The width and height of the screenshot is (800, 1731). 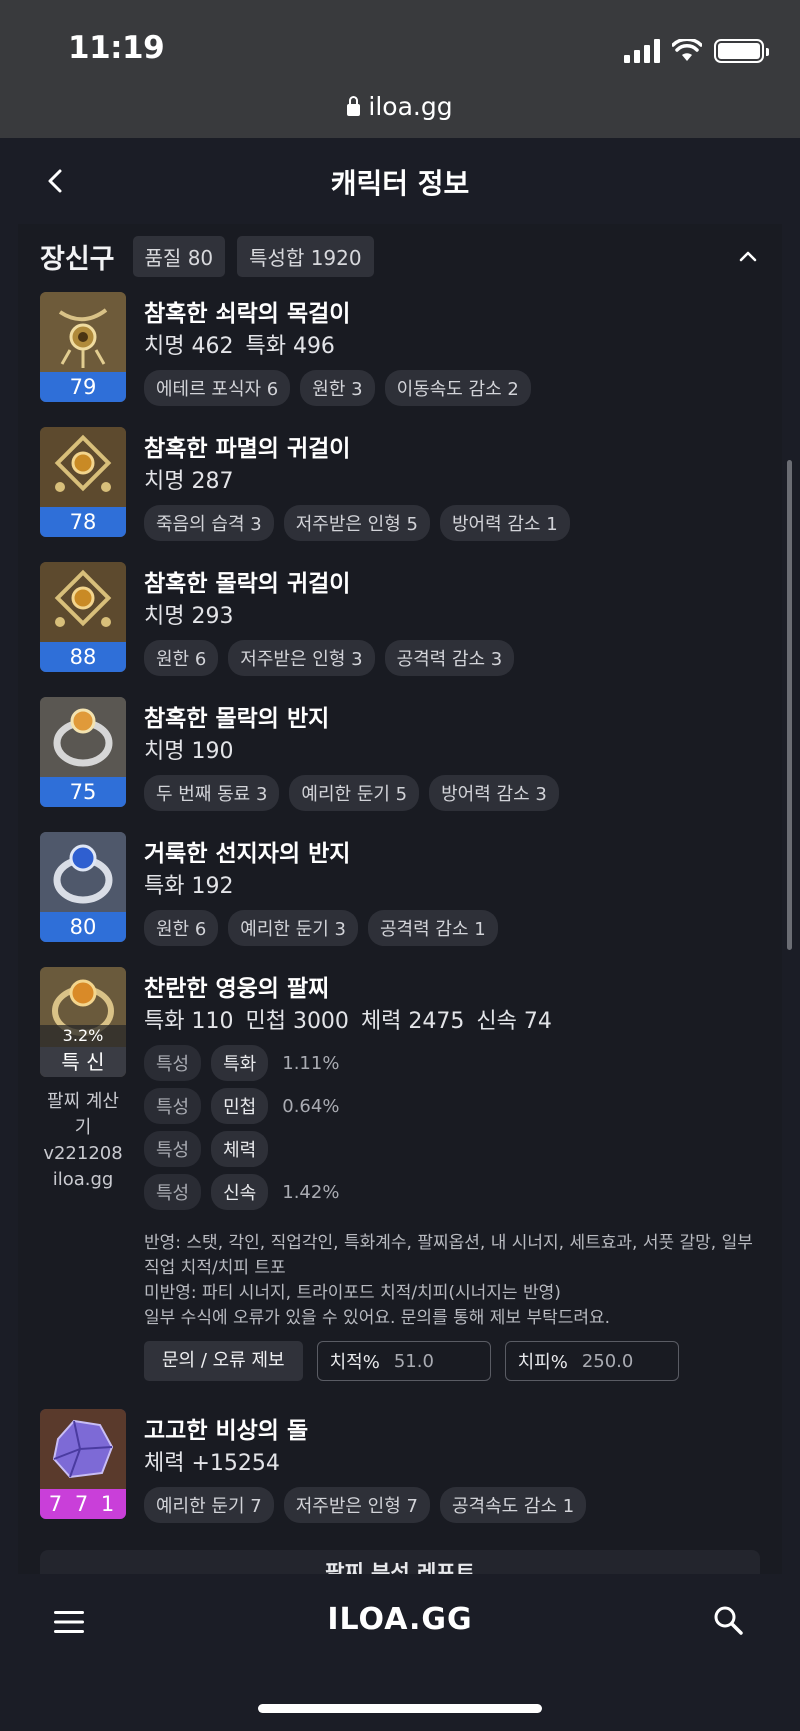 I want to click on engraving-tag: 방어력 감소 1, so click(x=504, y=523).